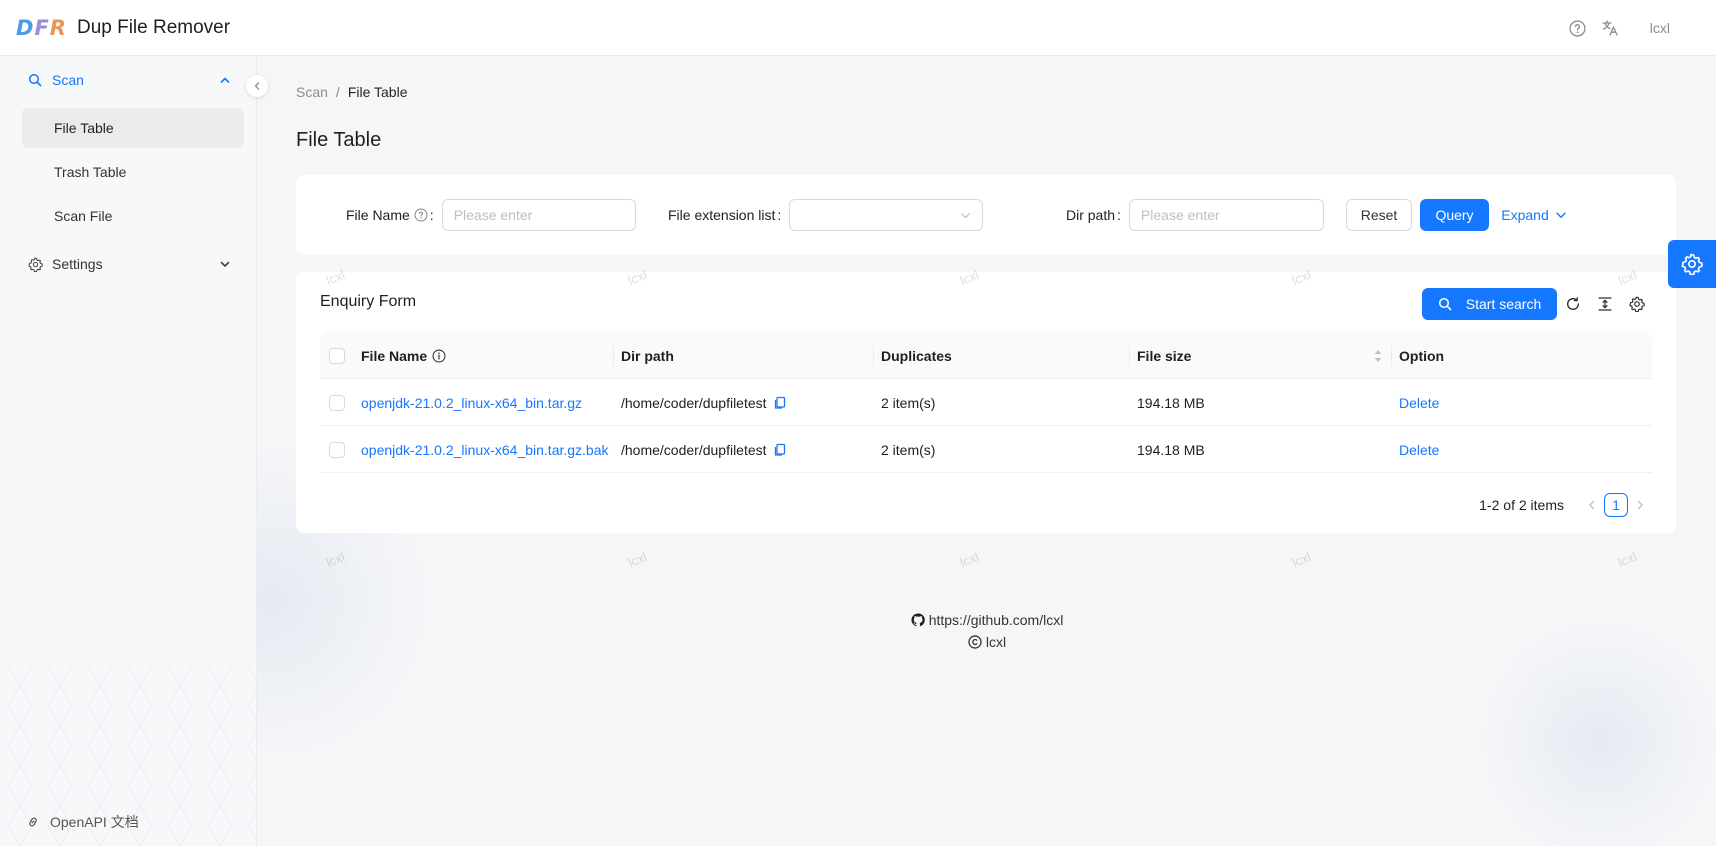 This screenshot has height=846, width=1716. Describe the element at coordinates (1503, 304) in the screenshot. I see `start-search-label: Start search` at that location.